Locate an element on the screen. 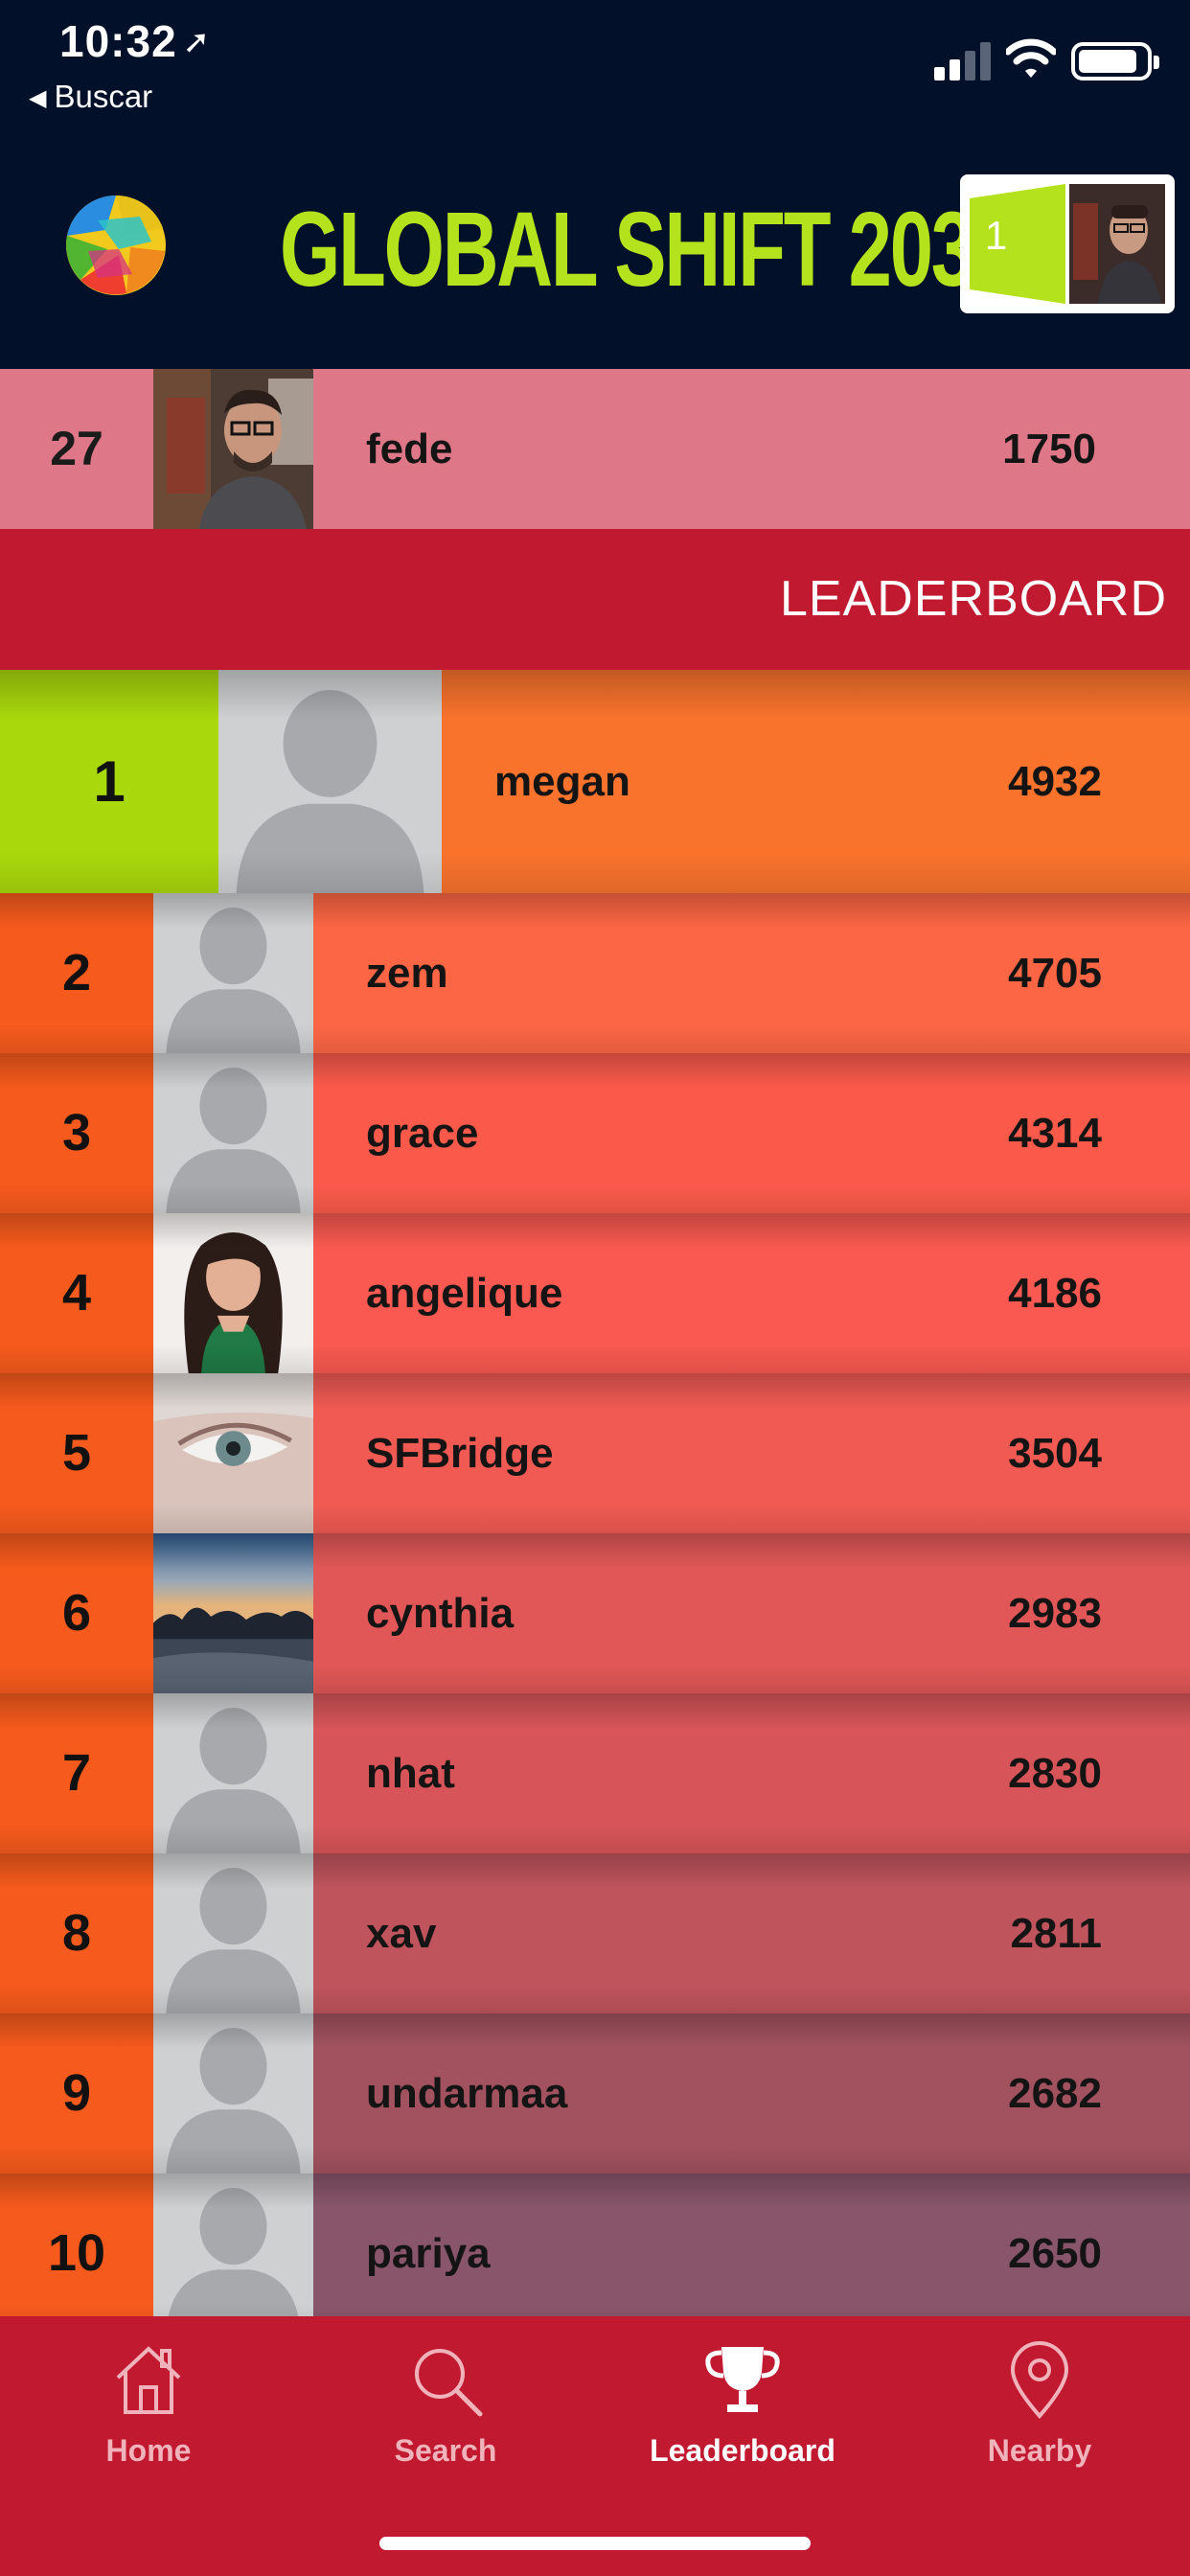  status-bar-time: 10:32 ➚ is located at coordinates (135, 41).